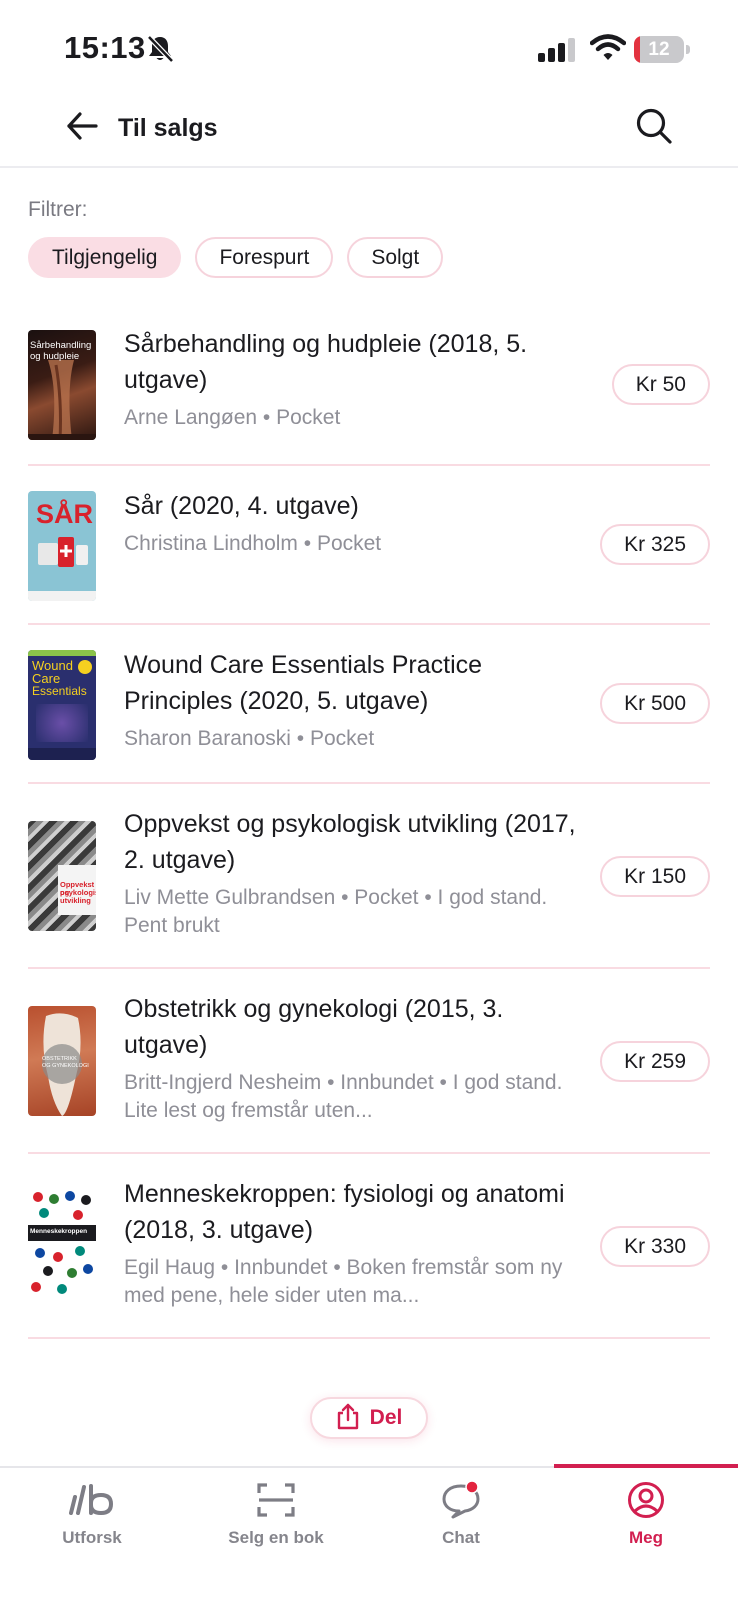  I want to click on book-title: Sår (2020, 4. utgave), so click(241, 506).